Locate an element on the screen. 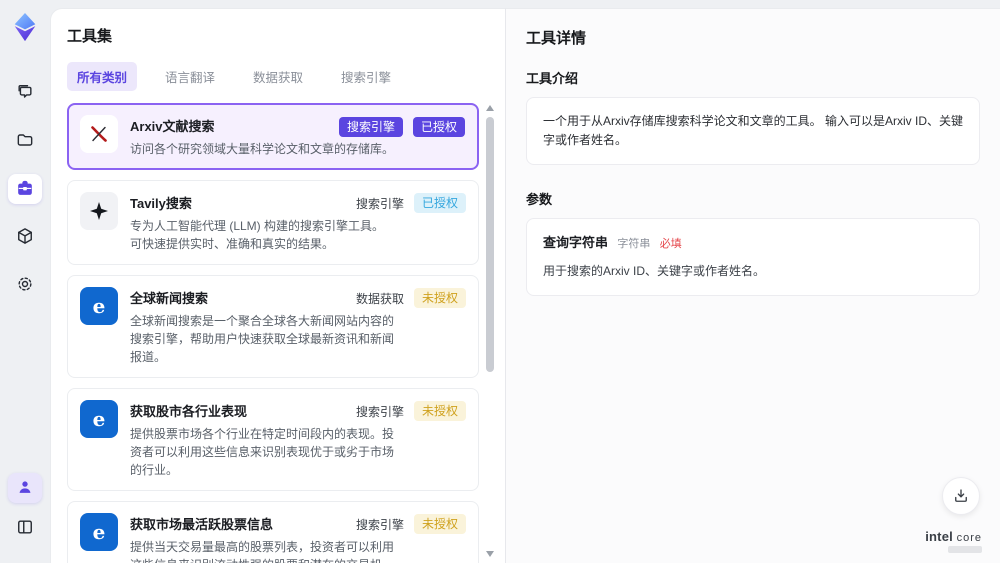 The image size is (1000, 563). download-button is located at coordinates (961, 496).